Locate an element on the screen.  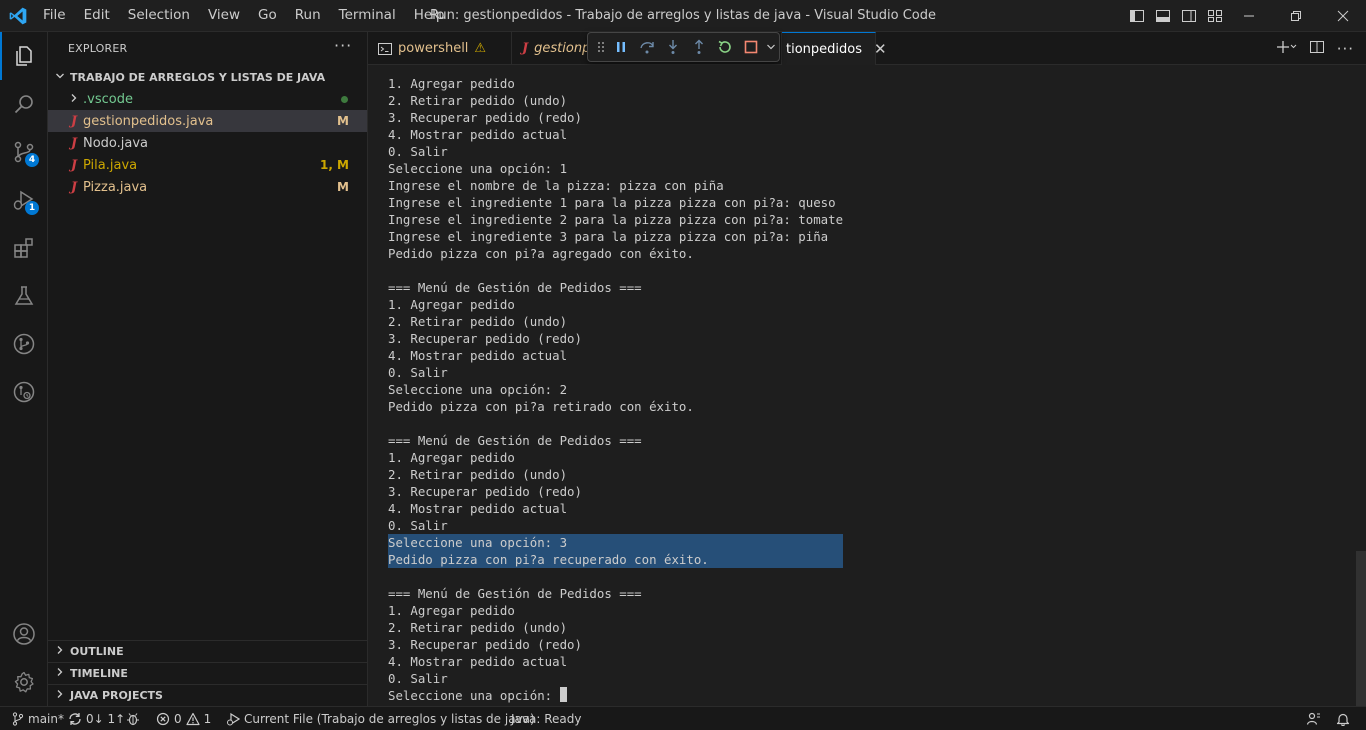
git-graph-button is located at coordinates (24, 344).